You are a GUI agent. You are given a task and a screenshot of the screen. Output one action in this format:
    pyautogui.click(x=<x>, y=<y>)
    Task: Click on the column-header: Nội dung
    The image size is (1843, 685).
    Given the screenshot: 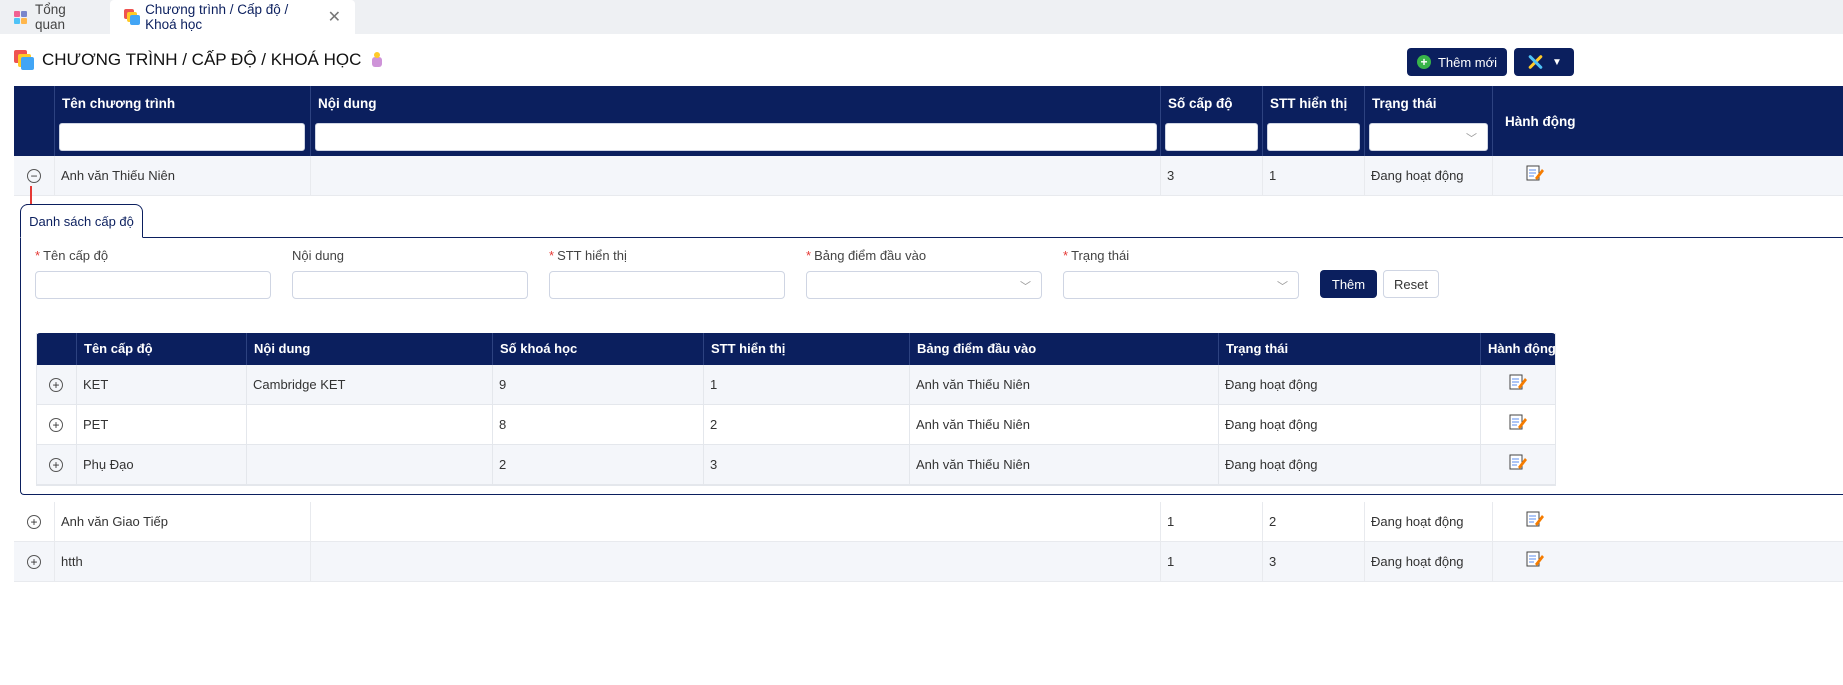 What is the action you would take?
    pyautogui.click(x=735, y=121)
    